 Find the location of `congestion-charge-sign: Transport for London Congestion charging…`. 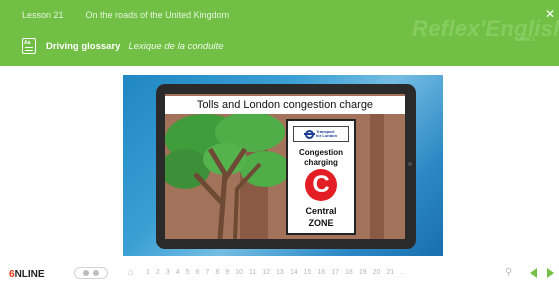

congestion-charge-sign: Transport for London Congestion charging… is located at coordinates (321, 177).